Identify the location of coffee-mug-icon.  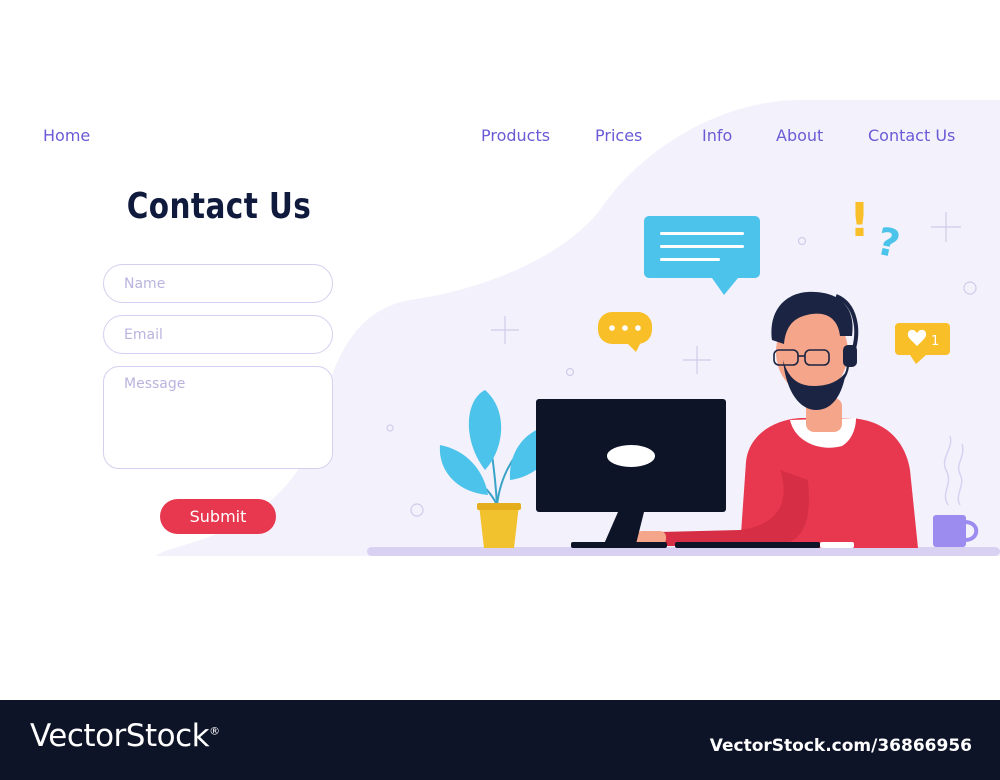
(956, 491).